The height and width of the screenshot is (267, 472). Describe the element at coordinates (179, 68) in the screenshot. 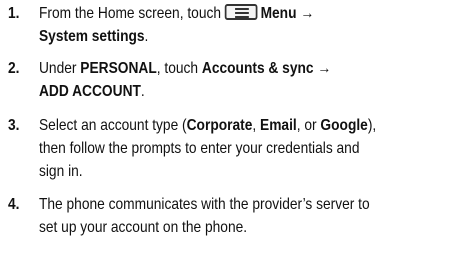

I see `step-text-plain: , touch` at that location.